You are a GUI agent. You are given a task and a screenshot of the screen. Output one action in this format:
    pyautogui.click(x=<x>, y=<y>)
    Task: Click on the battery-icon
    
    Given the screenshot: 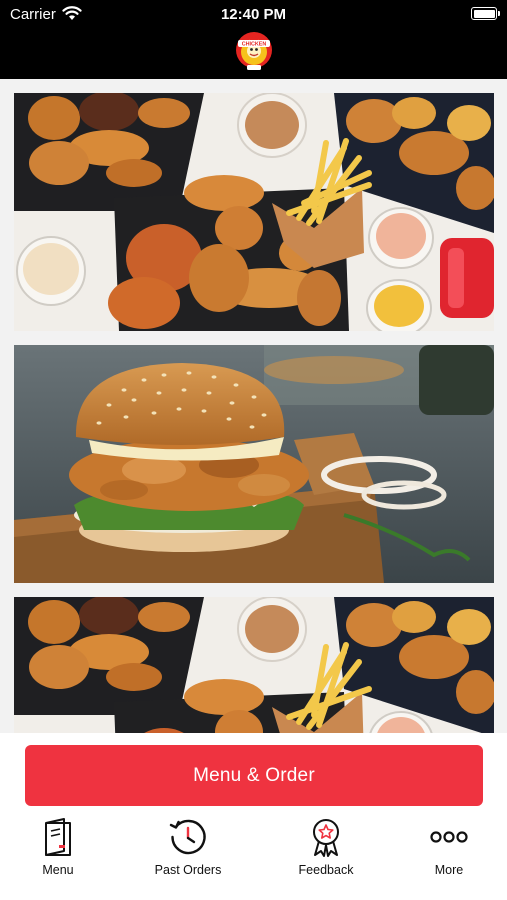 What is the action you would take?
    pyautogui.click(x=485, y=13)
    